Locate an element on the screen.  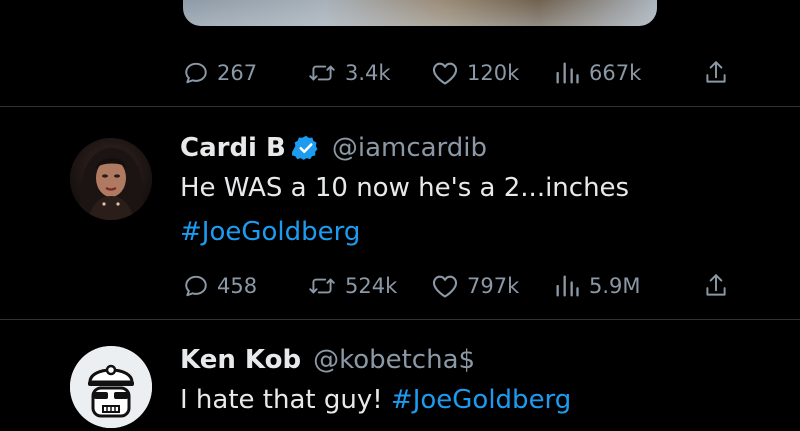
user-handle: @iamcardib is located at coordinates (409, 148).